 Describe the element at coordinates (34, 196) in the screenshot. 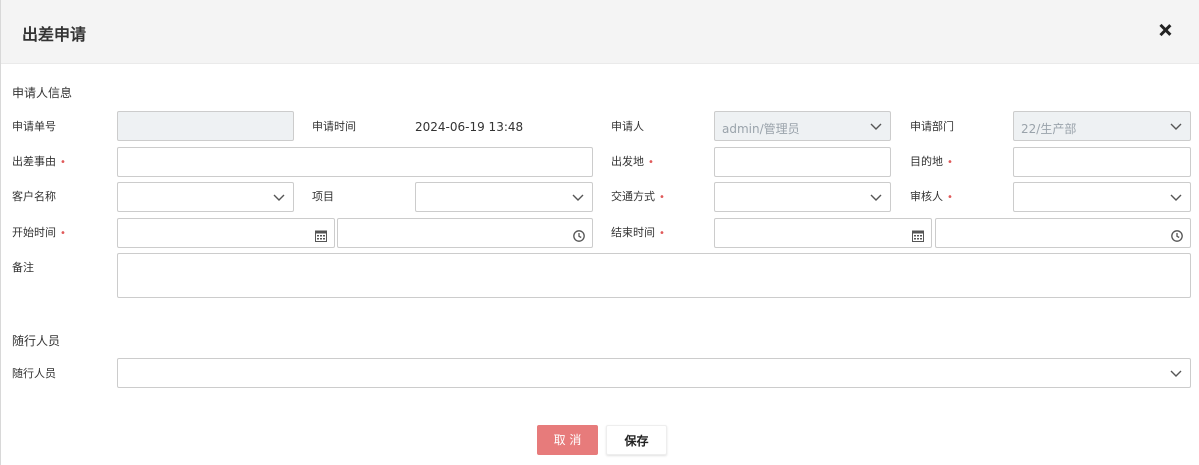

I see `customer-label: 客户名称` at that location.